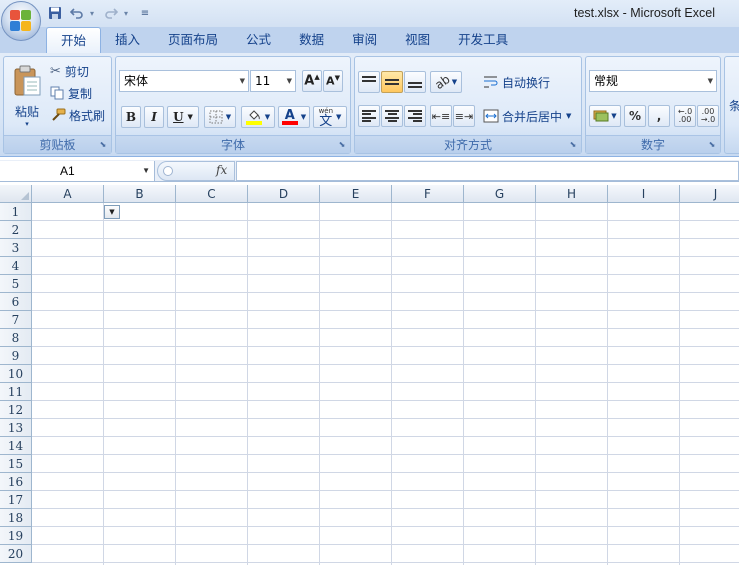 Image resolution: width=739 pixels, height=565 pixels. I want to click on row-header-13: 13, so click(16, 428).